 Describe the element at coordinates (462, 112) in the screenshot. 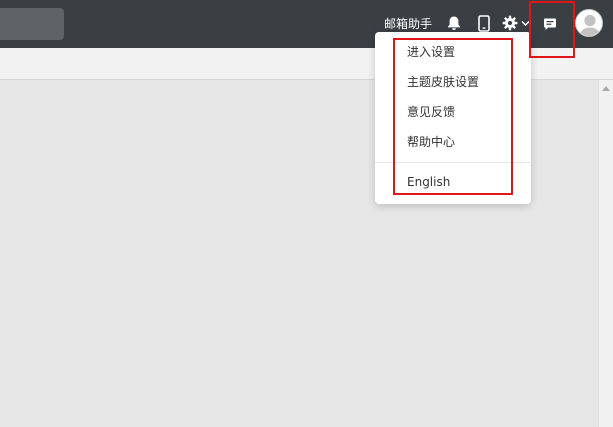

I see `menu-item-feedback: 意见反馈` at that location.